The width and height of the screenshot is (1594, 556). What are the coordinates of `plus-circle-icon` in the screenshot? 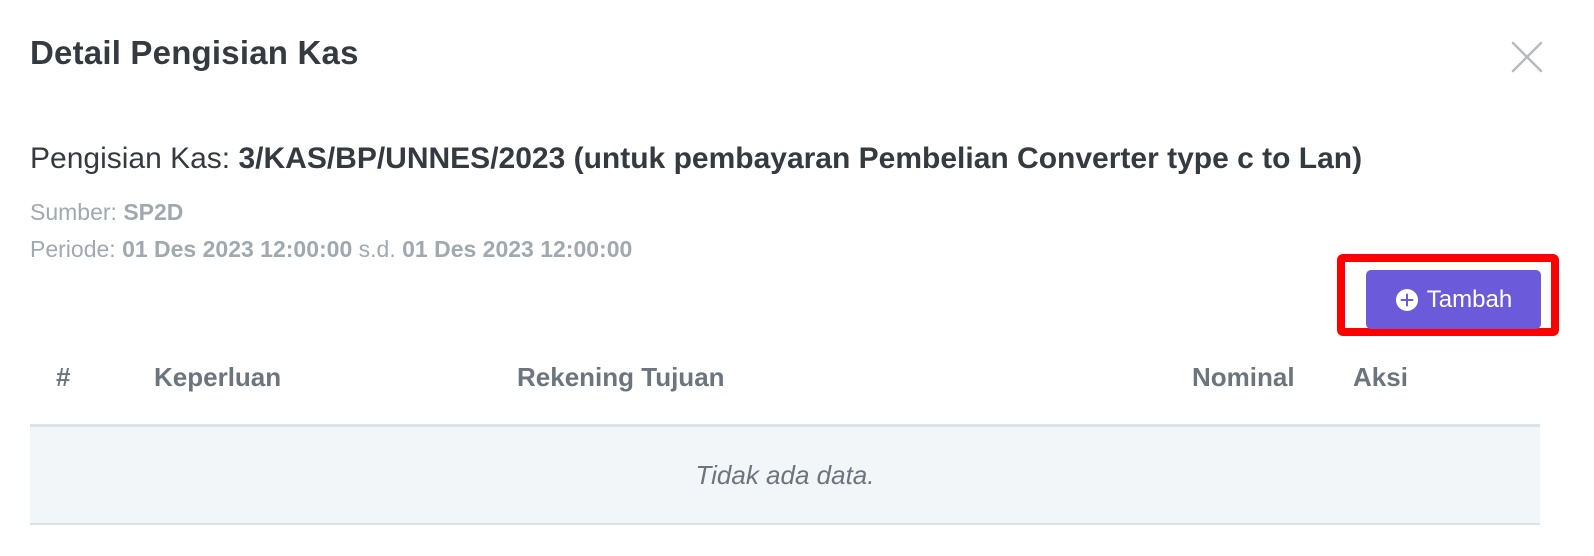 It's located at (1406, 299).